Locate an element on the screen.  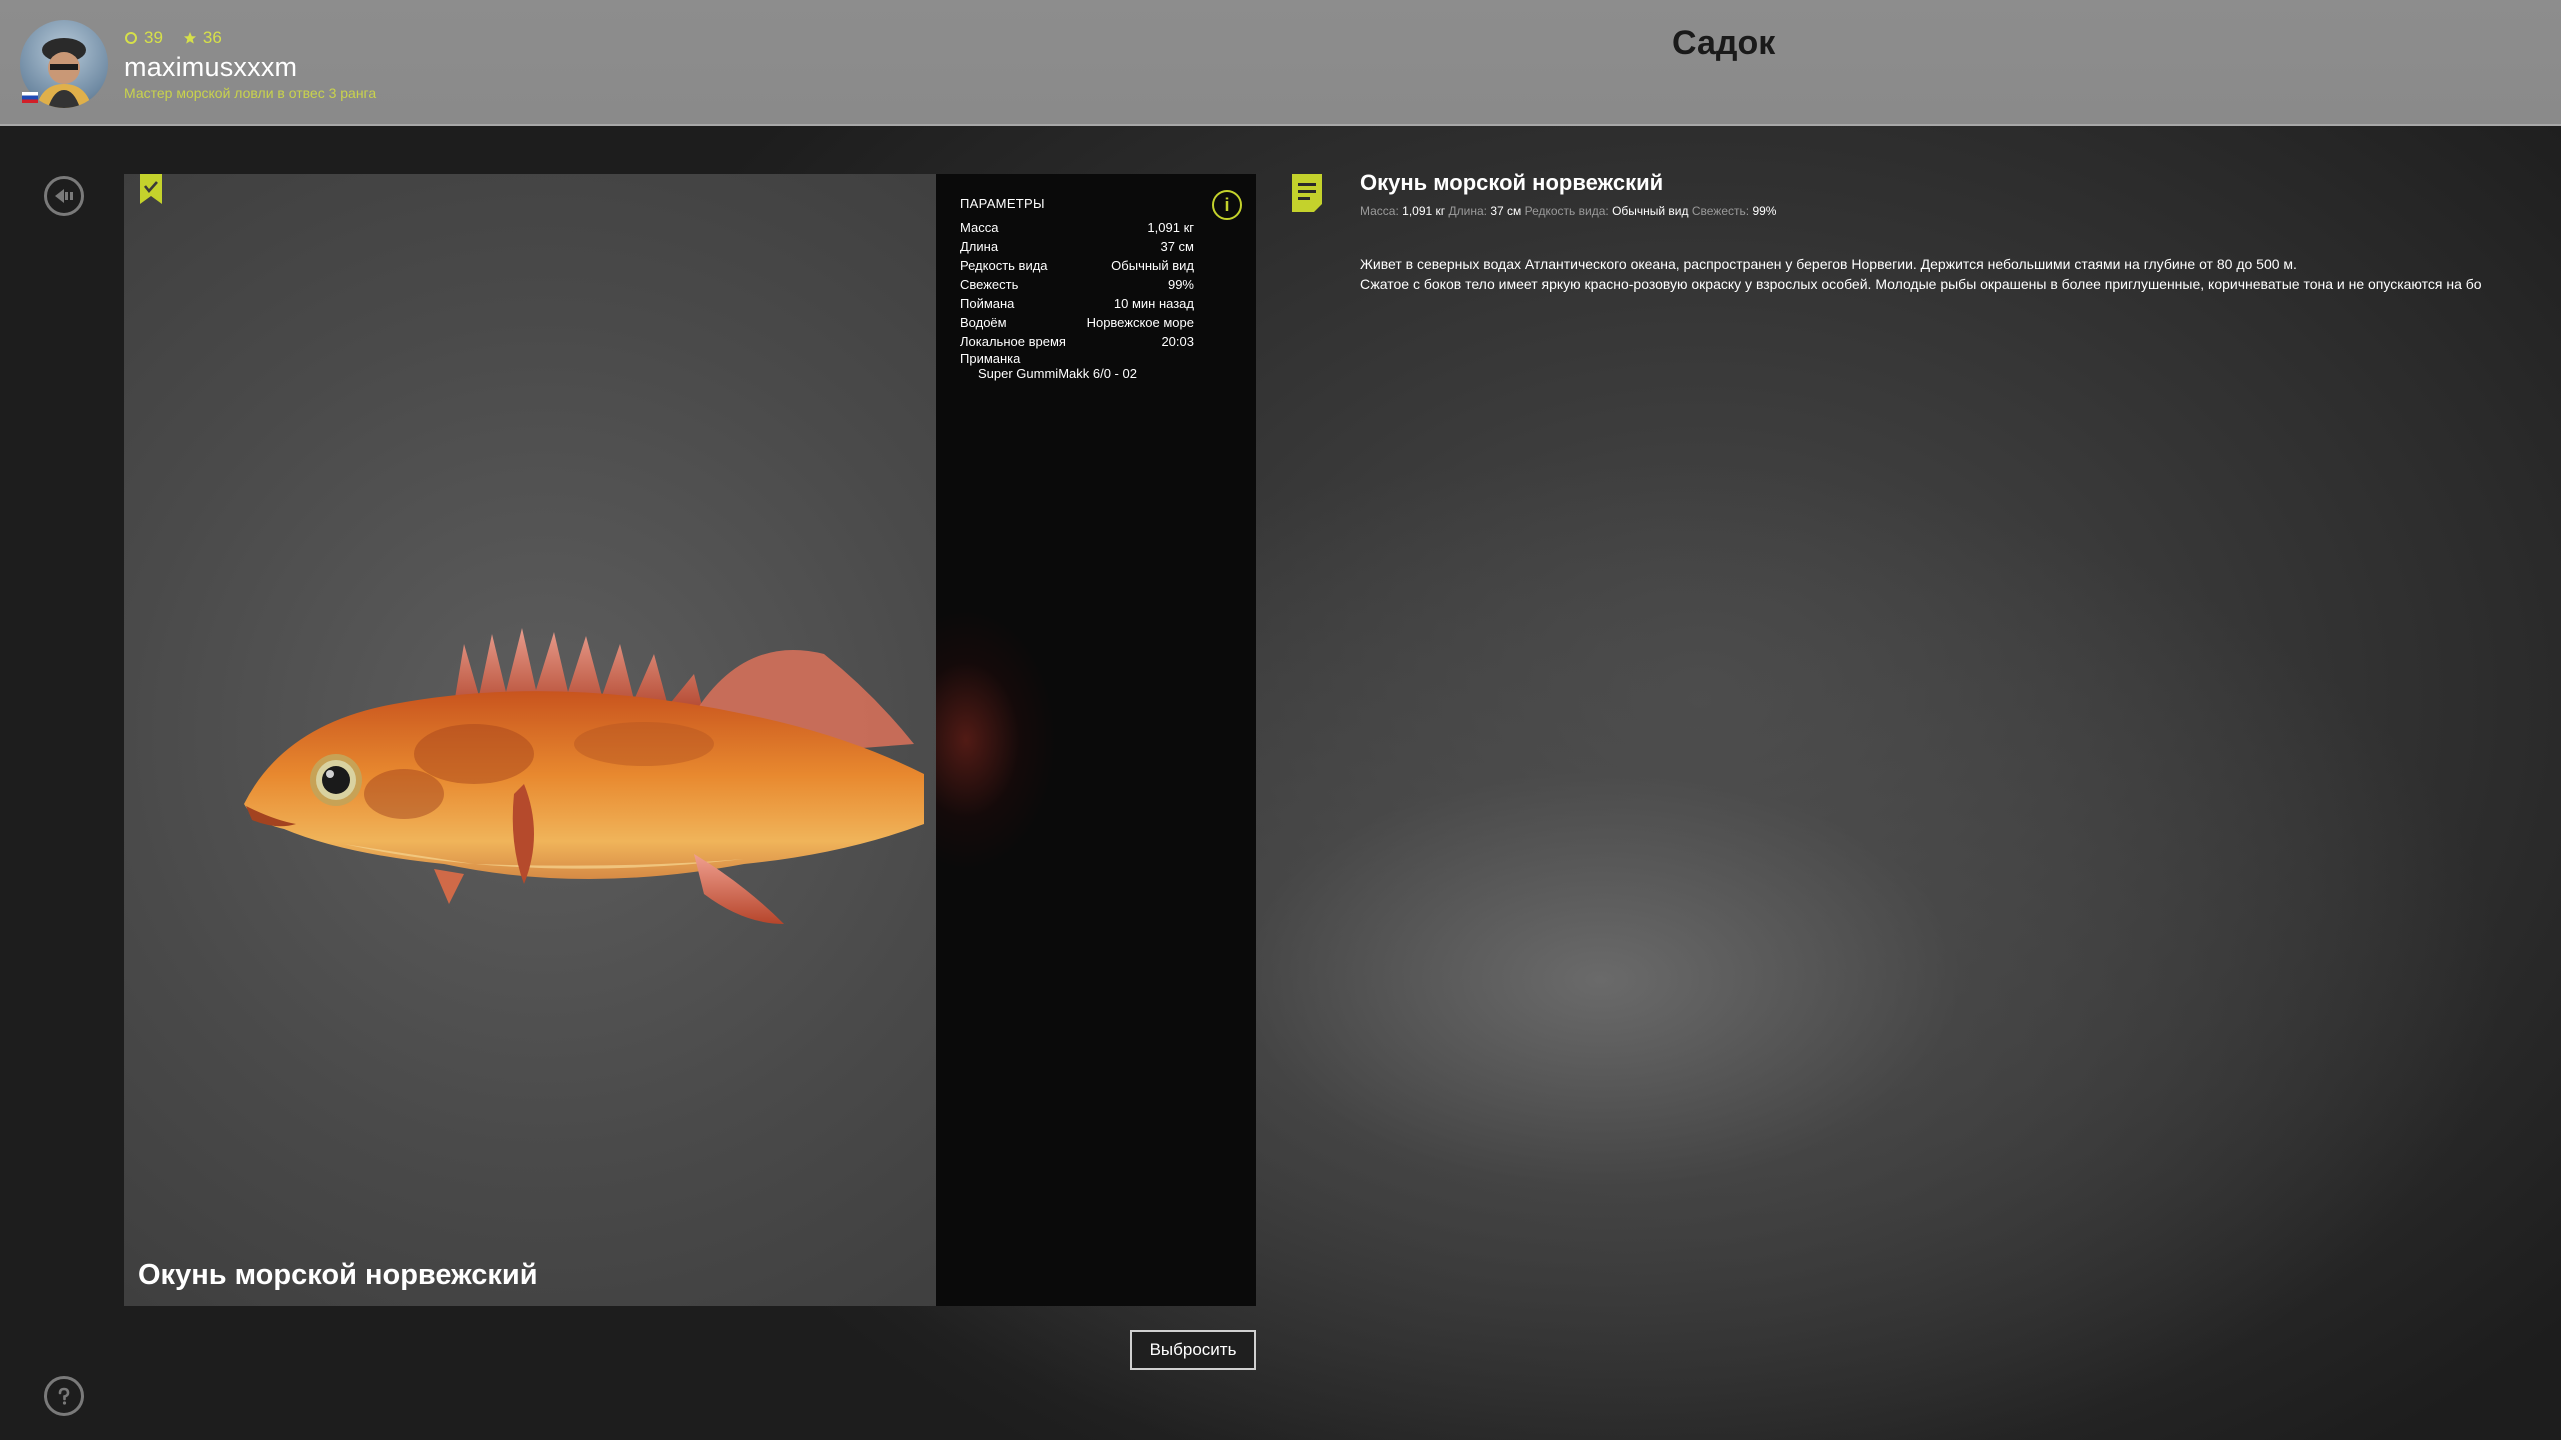
meta-mass-label: Масса: is located at coordinates (1379, 211).